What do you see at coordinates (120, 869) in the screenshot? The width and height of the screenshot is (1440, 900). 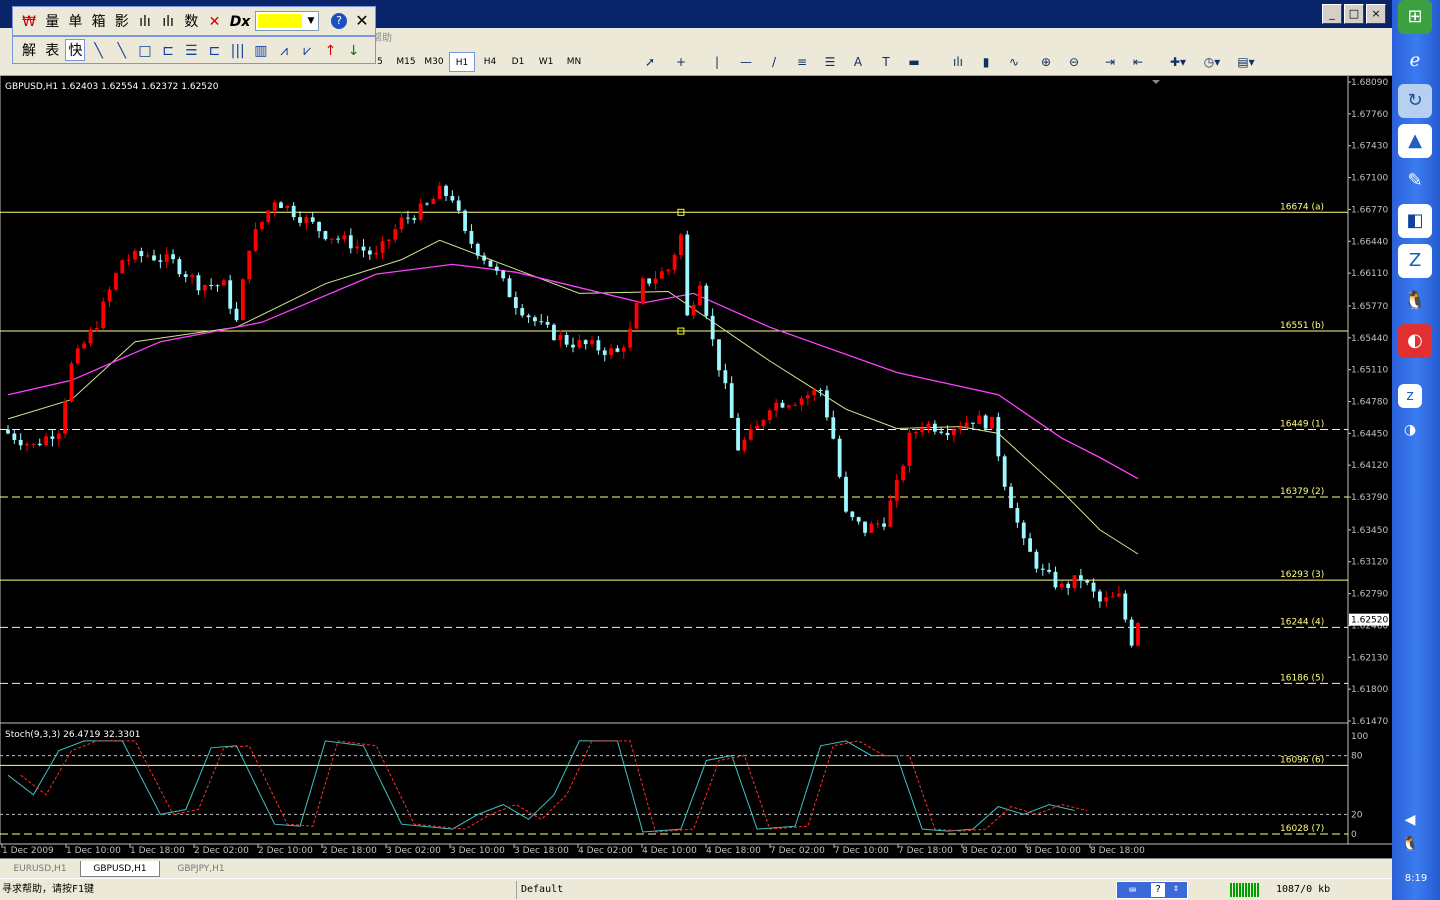 I see `tab-gbpusd: GBPUSD,H1` at bounding box center [120, 869].